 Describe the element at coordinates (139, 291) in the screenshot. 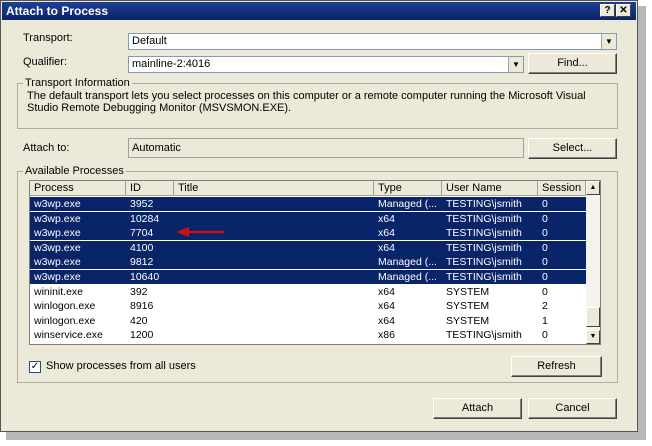

I see `id-cell: 392` at that location.